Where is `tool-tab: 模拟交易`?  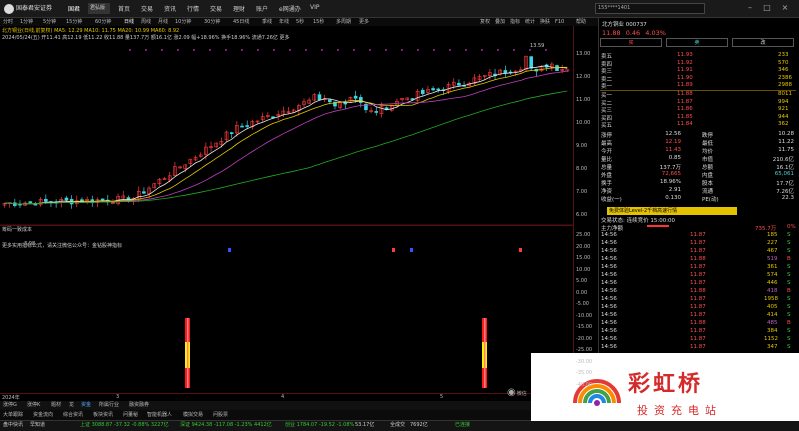 tool-tab: 模拟交易 is located at coordinates (193, 415).